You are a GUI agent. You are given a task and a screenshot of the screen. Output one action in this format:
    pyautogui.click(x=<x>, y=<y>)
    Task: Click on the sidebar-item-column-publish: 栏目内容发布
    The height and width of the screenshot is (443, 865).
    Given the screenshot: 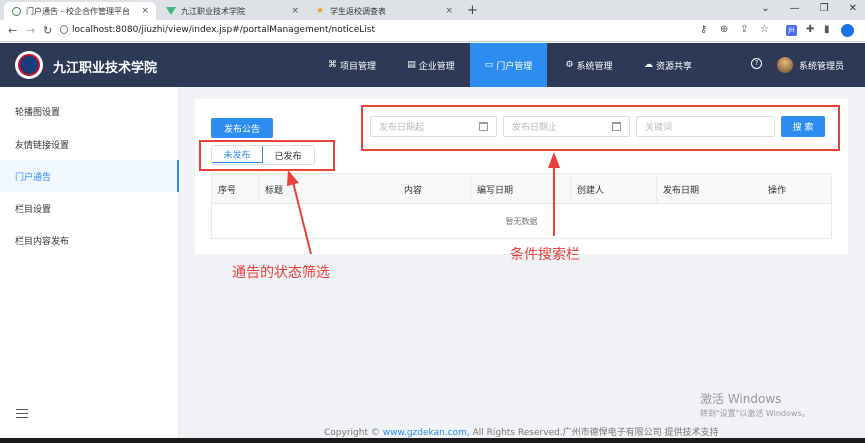 What is the action you would take?
    pyautogui.click(x=89, y=240)
    